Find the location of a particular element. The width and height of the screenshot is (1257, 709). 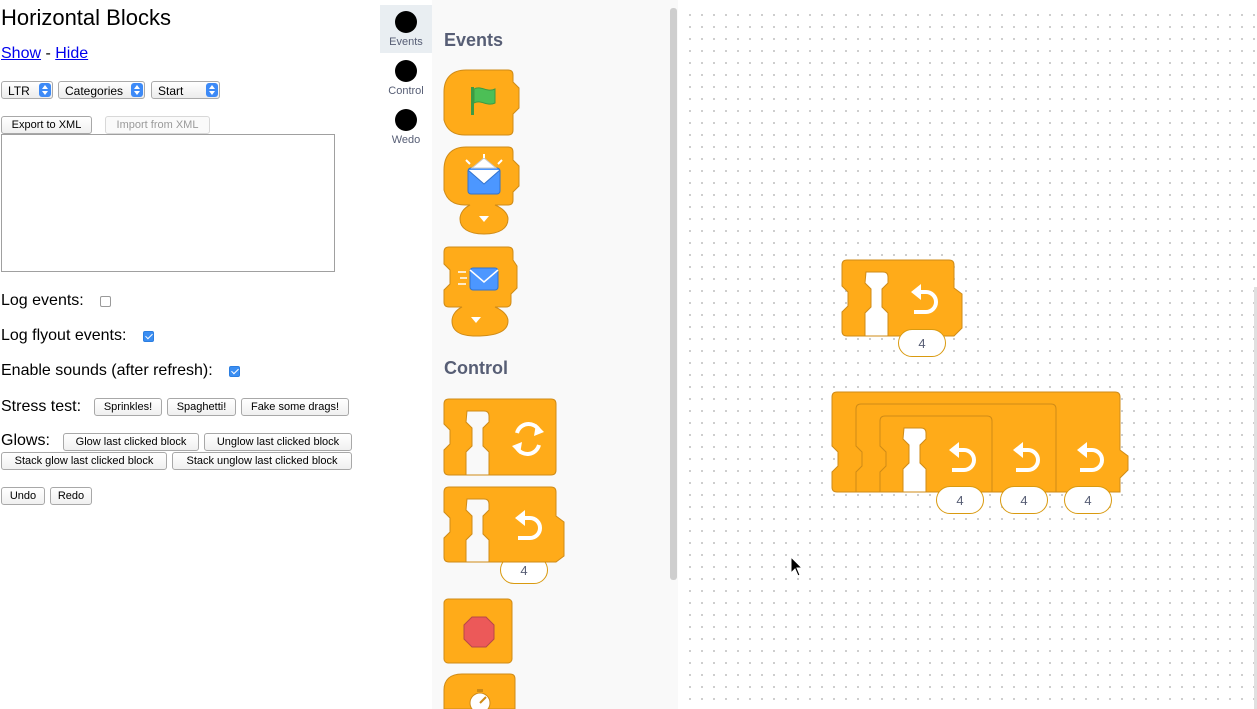

when-flag-clicked-block is located at coordinates (481, 102).